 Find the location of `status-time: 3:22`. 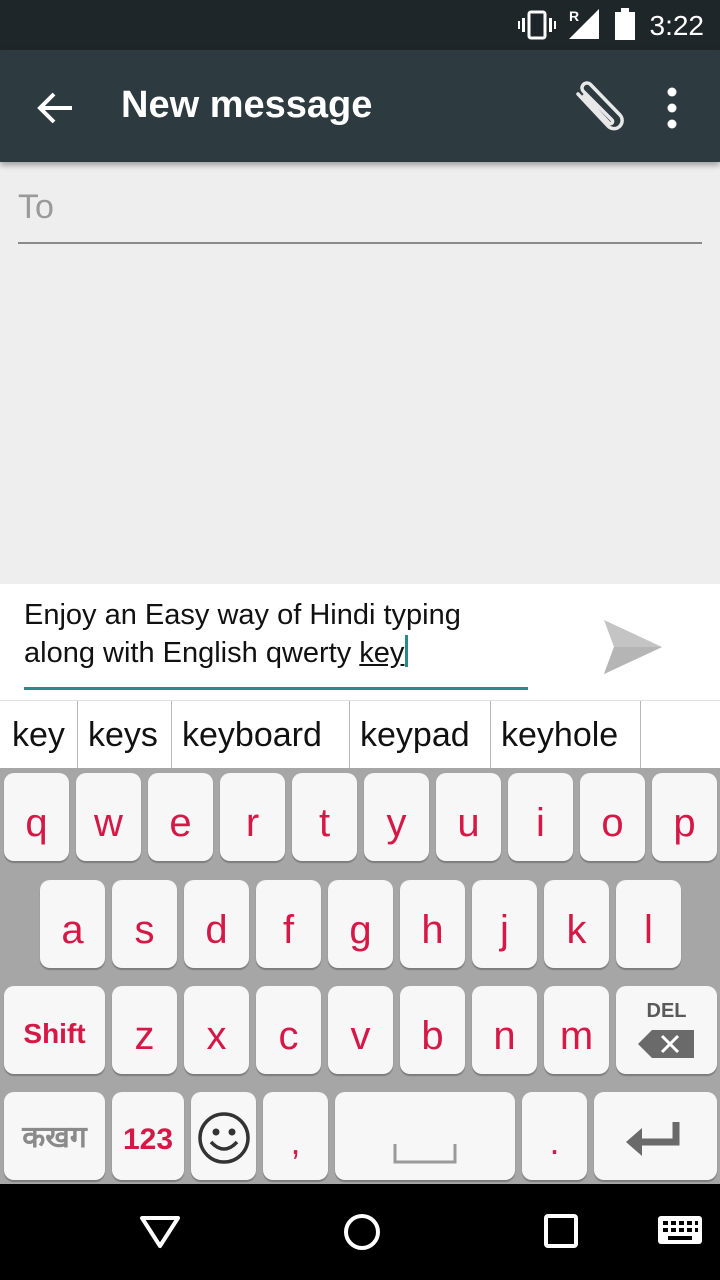

status-time: 3:22 is located at coordinates (677, 25).